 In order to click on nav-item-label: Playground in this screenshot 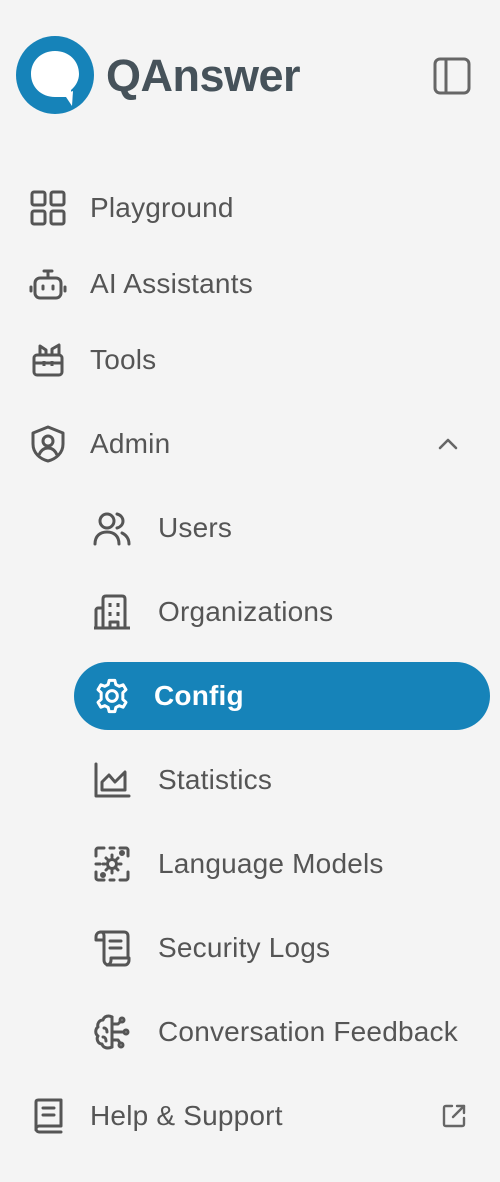, I will do `click(162, 207)`.